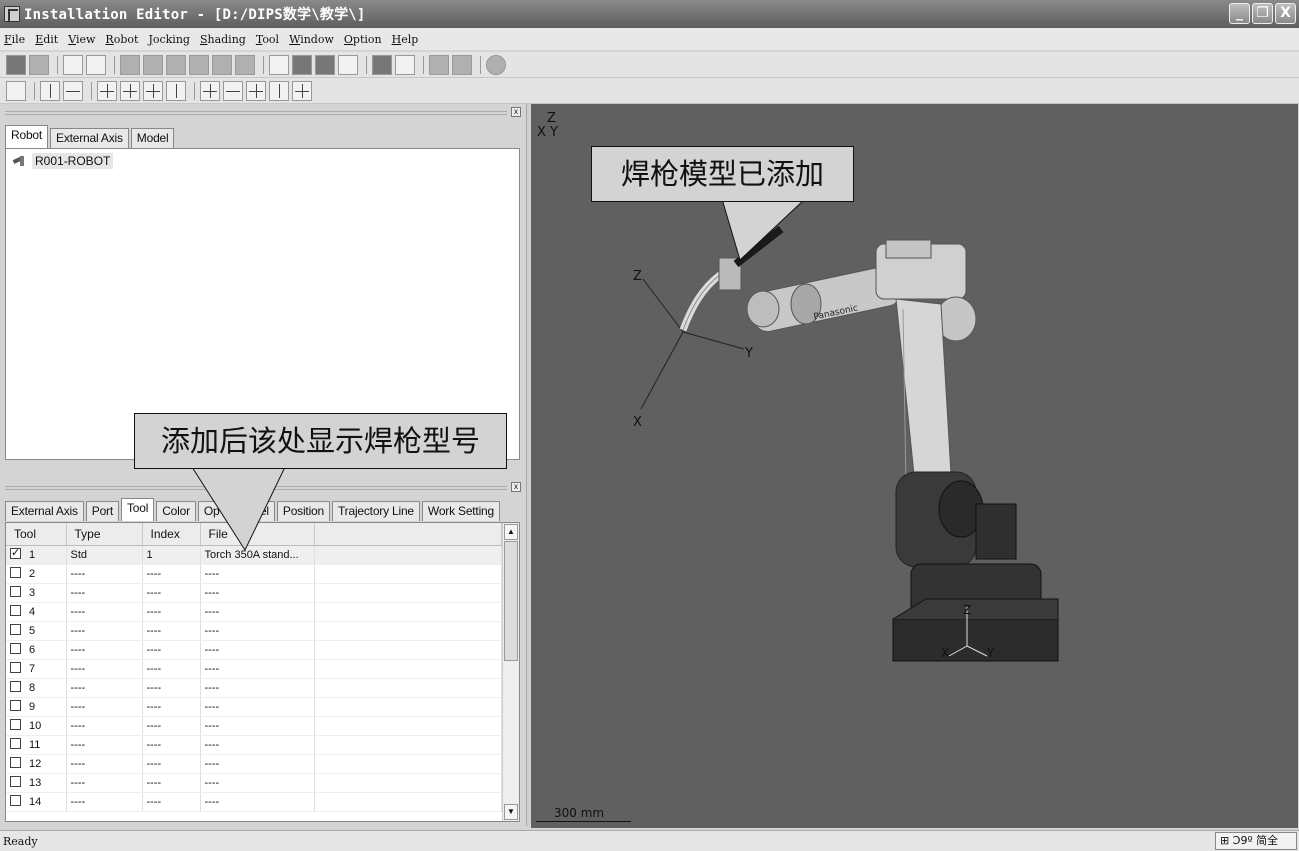 The image size is (1299, 851). I want to click on tab-robot: Robot, so click(27, 136).